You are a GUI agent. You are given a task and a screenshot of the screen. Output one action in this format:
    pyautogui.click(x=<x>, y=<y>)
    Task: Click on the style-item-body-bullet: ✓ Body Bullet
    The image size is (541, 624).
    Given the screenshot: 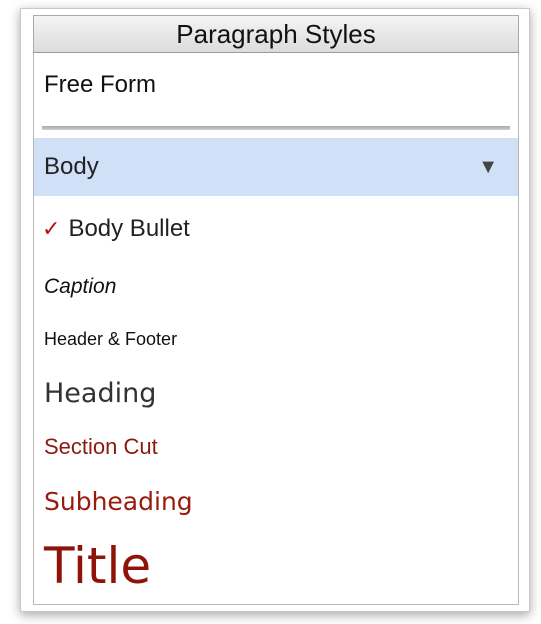 What is the action you would take?
    pyautogui.click(x=276, y=229)
    